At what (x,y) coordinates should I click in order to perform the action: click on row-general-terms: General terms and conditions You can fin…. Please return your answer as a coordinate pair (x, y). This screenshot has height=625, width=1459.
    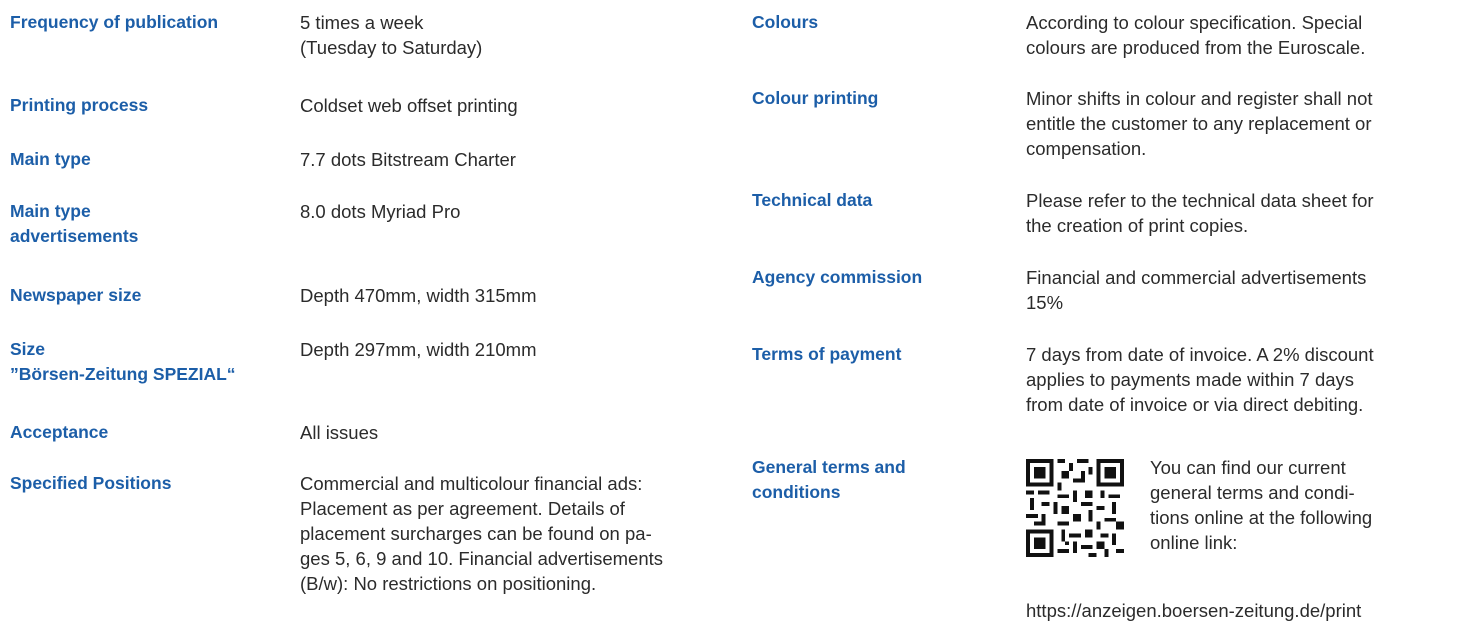
    Looking at the image, I should click on (1102, 540).